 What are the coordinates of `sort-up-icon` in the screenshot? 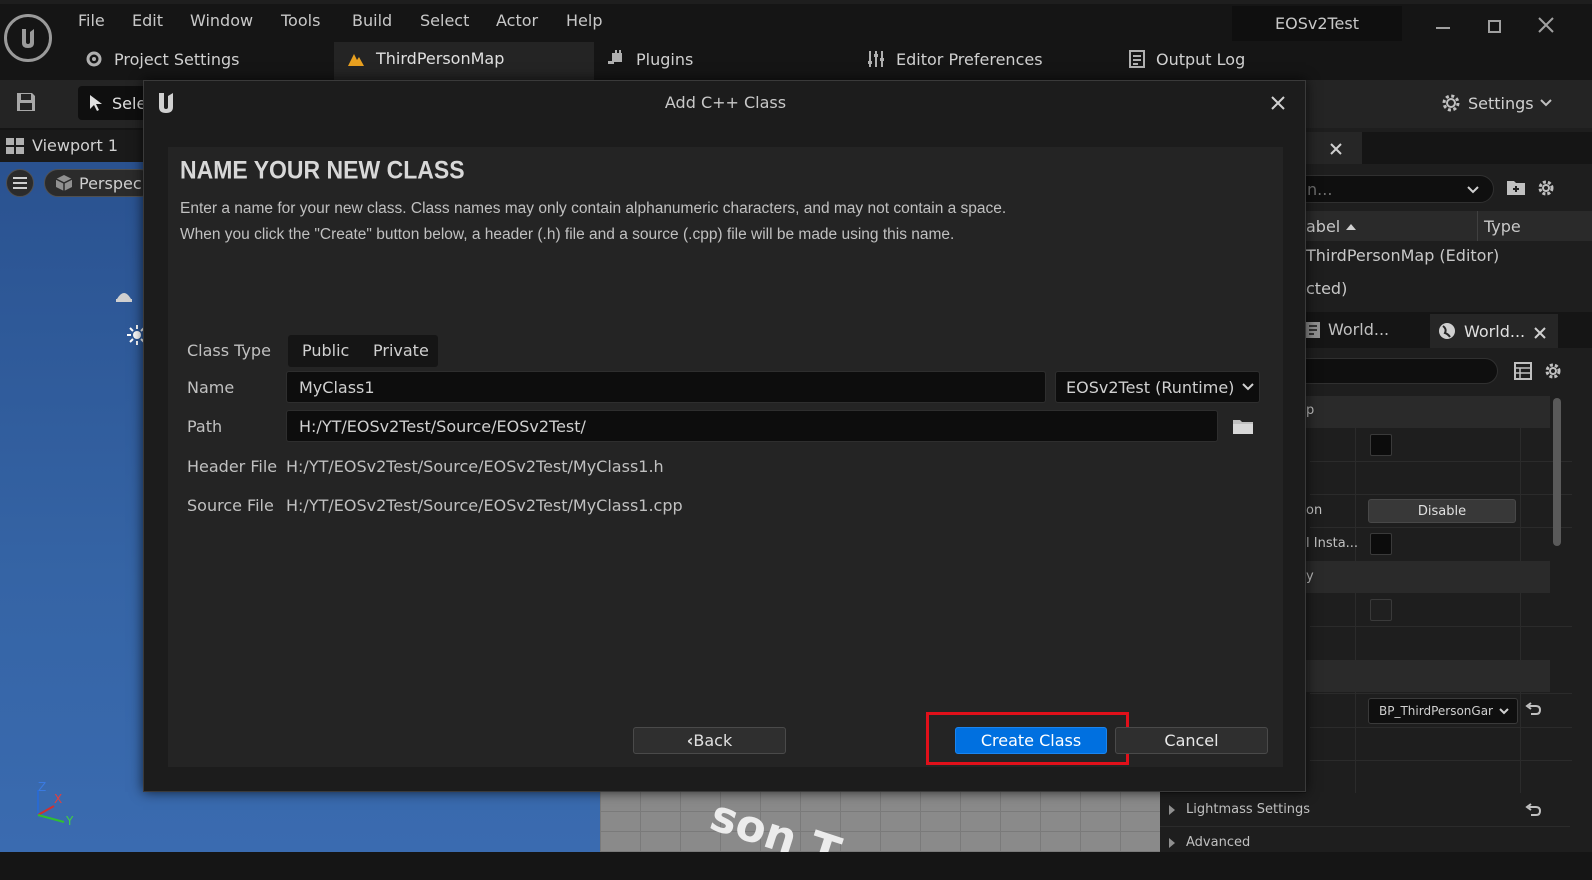 It's located at (1351, 226).